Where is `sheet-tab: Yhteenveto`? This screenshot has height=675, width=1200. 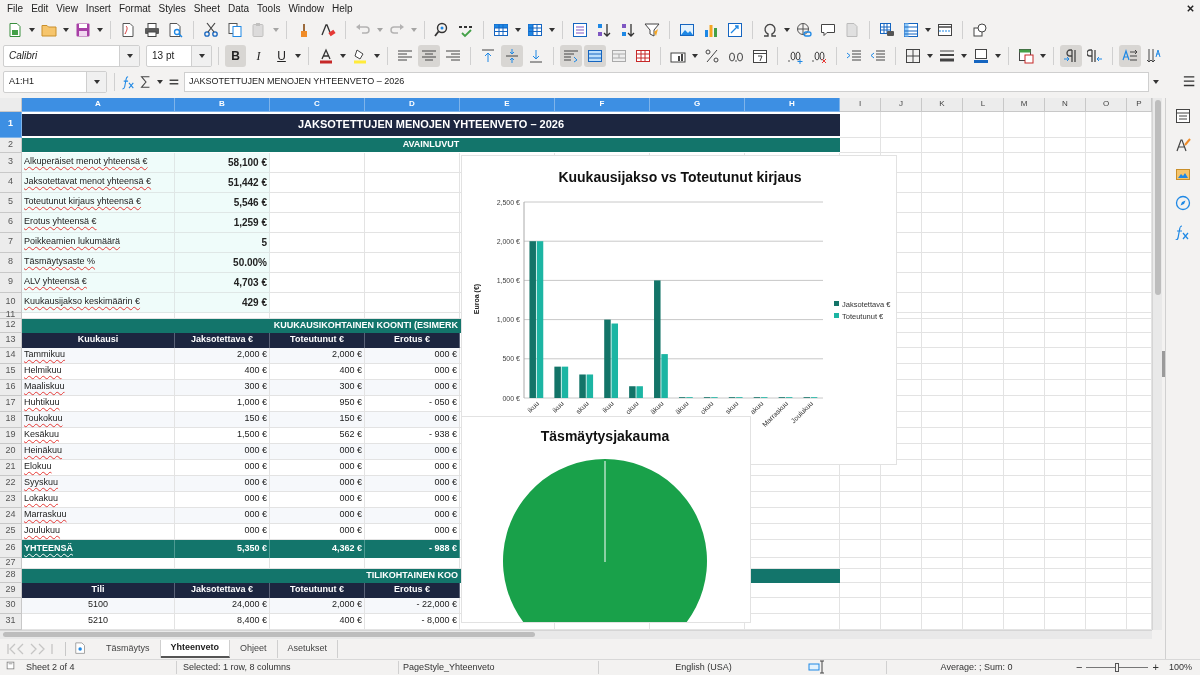
sheet-tab: Yhteenveto is located at coordinates (195, 648).